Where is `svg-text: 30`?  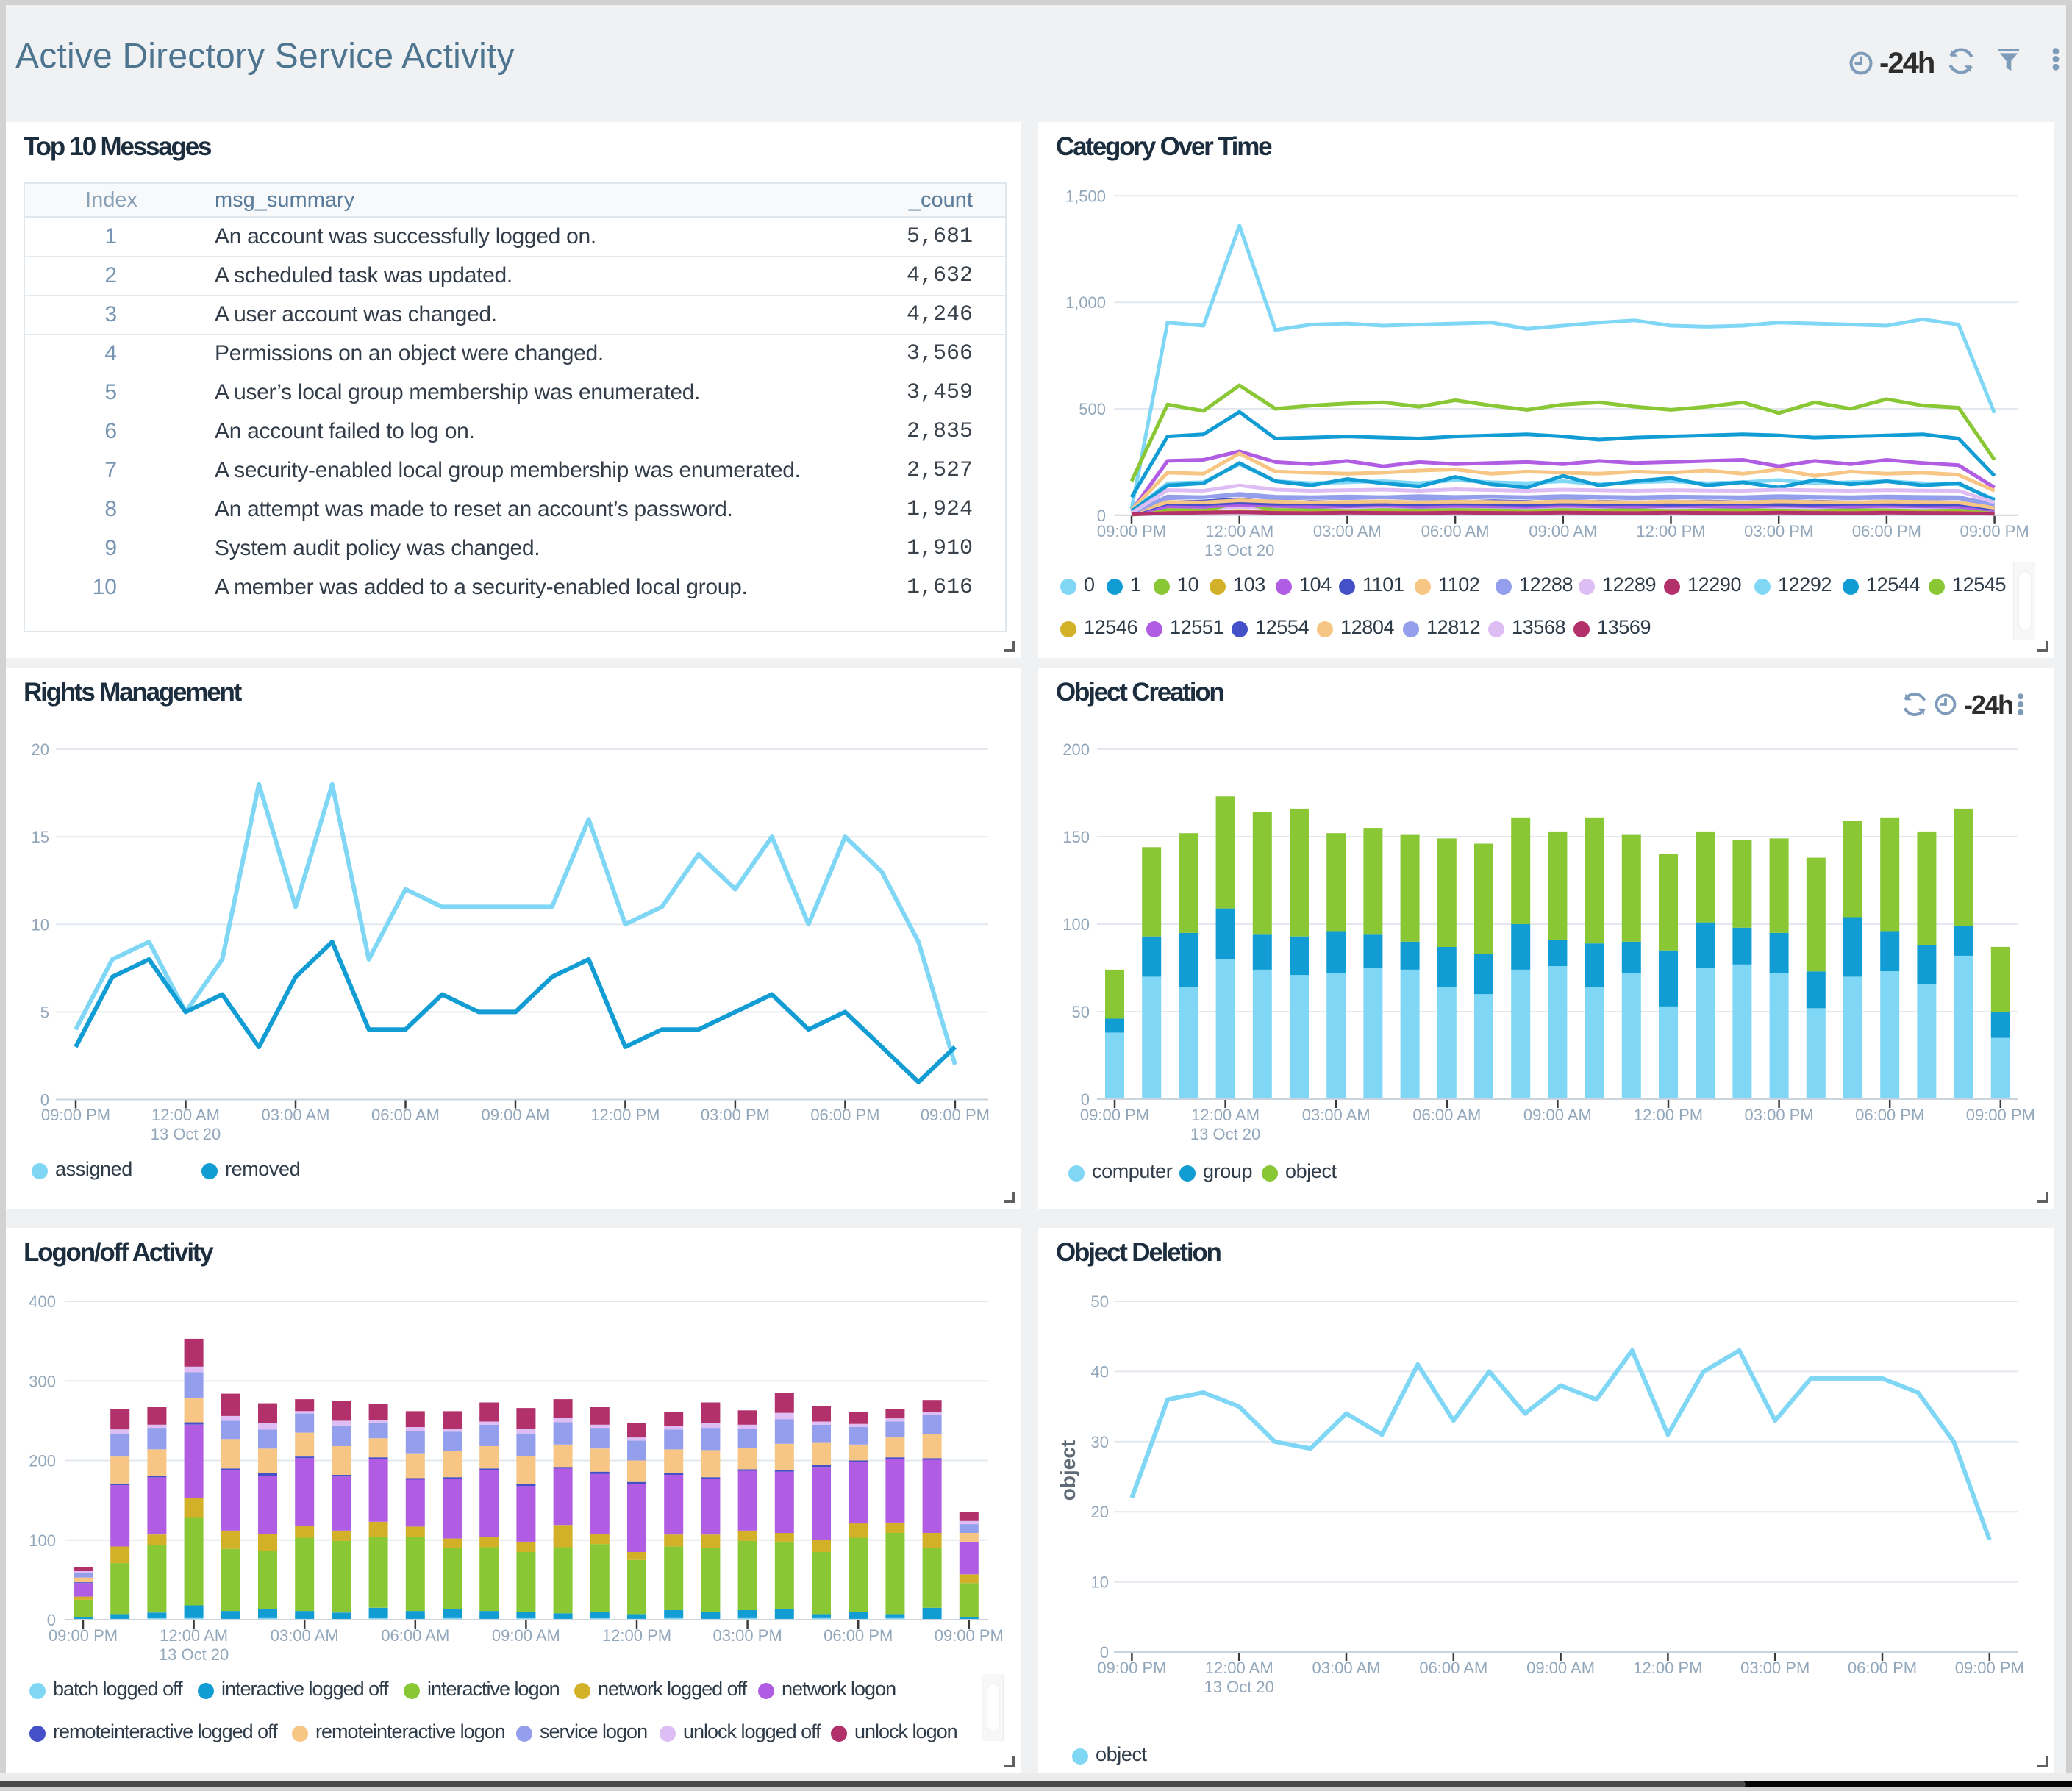 svg-text: 30 is located at coordinates (1100, 1442).